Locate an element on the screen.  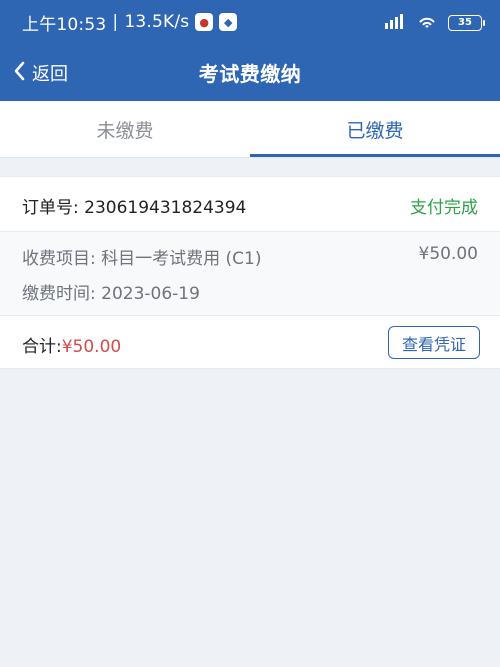
payment-tabs: 未缴费 已缴费 is located at coordinates (250, 129).